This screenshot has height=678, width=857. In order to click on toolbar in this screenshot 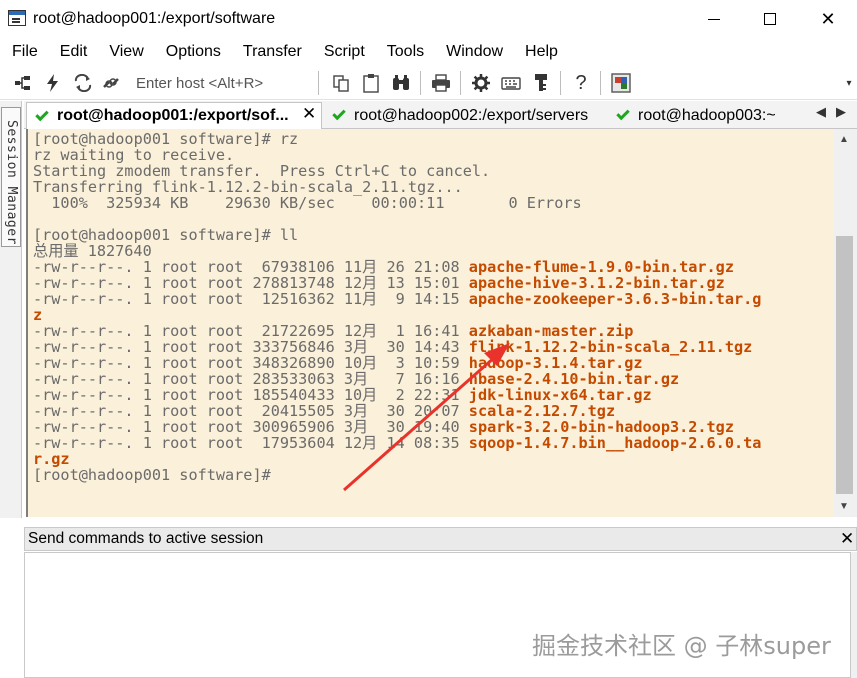, I will do `click(428, 83)`.